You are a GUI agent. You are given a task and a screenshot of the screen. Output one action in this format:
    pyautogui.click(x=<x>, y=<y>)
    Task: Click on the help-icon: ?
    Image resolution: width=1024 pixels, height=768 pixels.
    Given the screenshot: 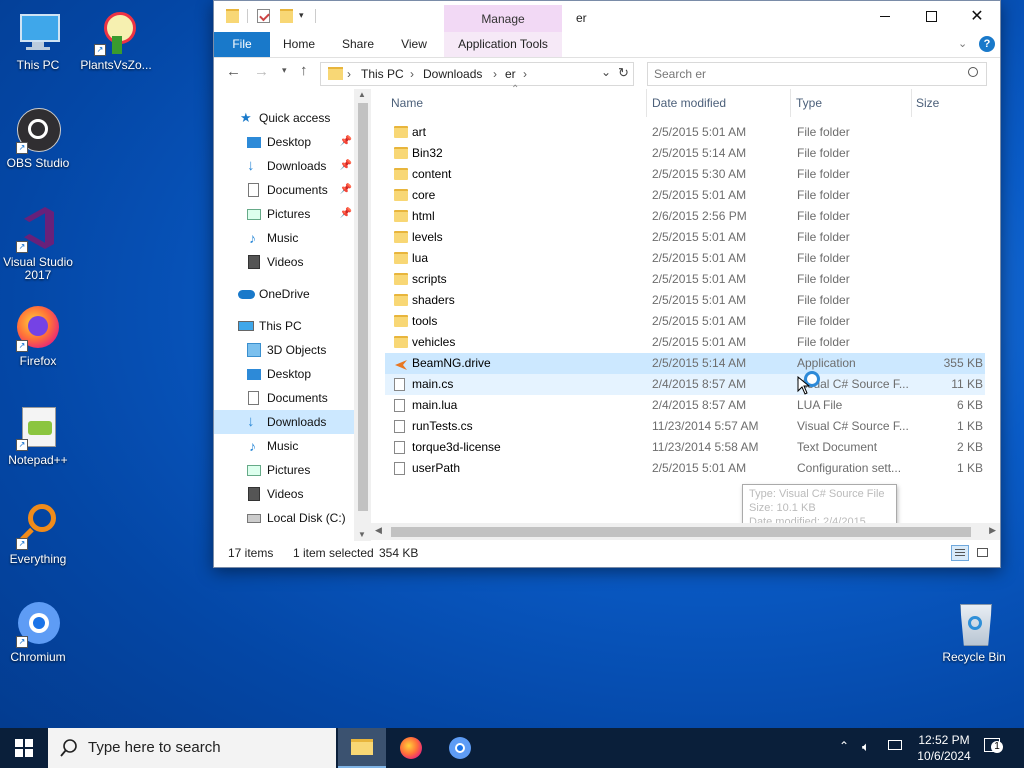 What is the action you would take?
    pyautogui.click(x=987, y=44)
    